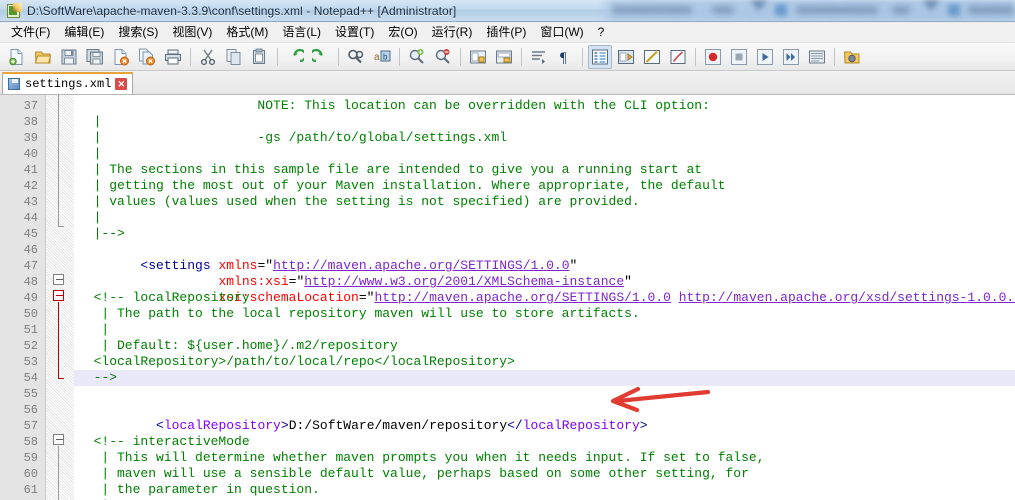 This screenshot has width=1015, height=500. I want to click on zoom-in-icon, so click(417, 57).